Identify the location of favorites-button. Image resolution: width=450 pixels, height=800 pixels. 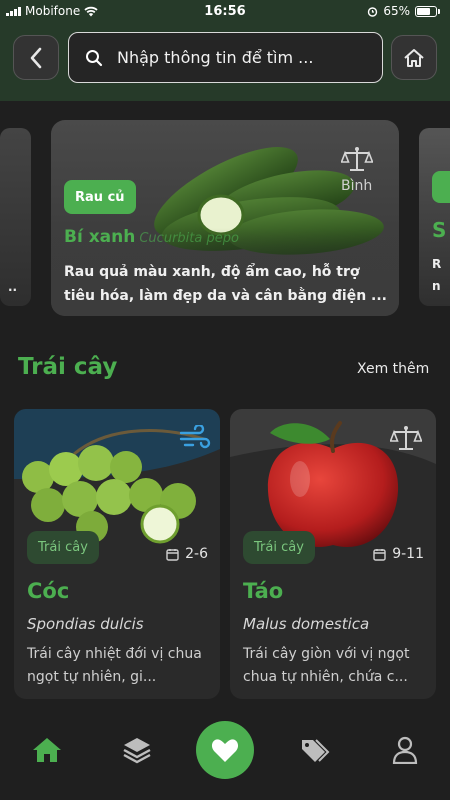
(225, 750).